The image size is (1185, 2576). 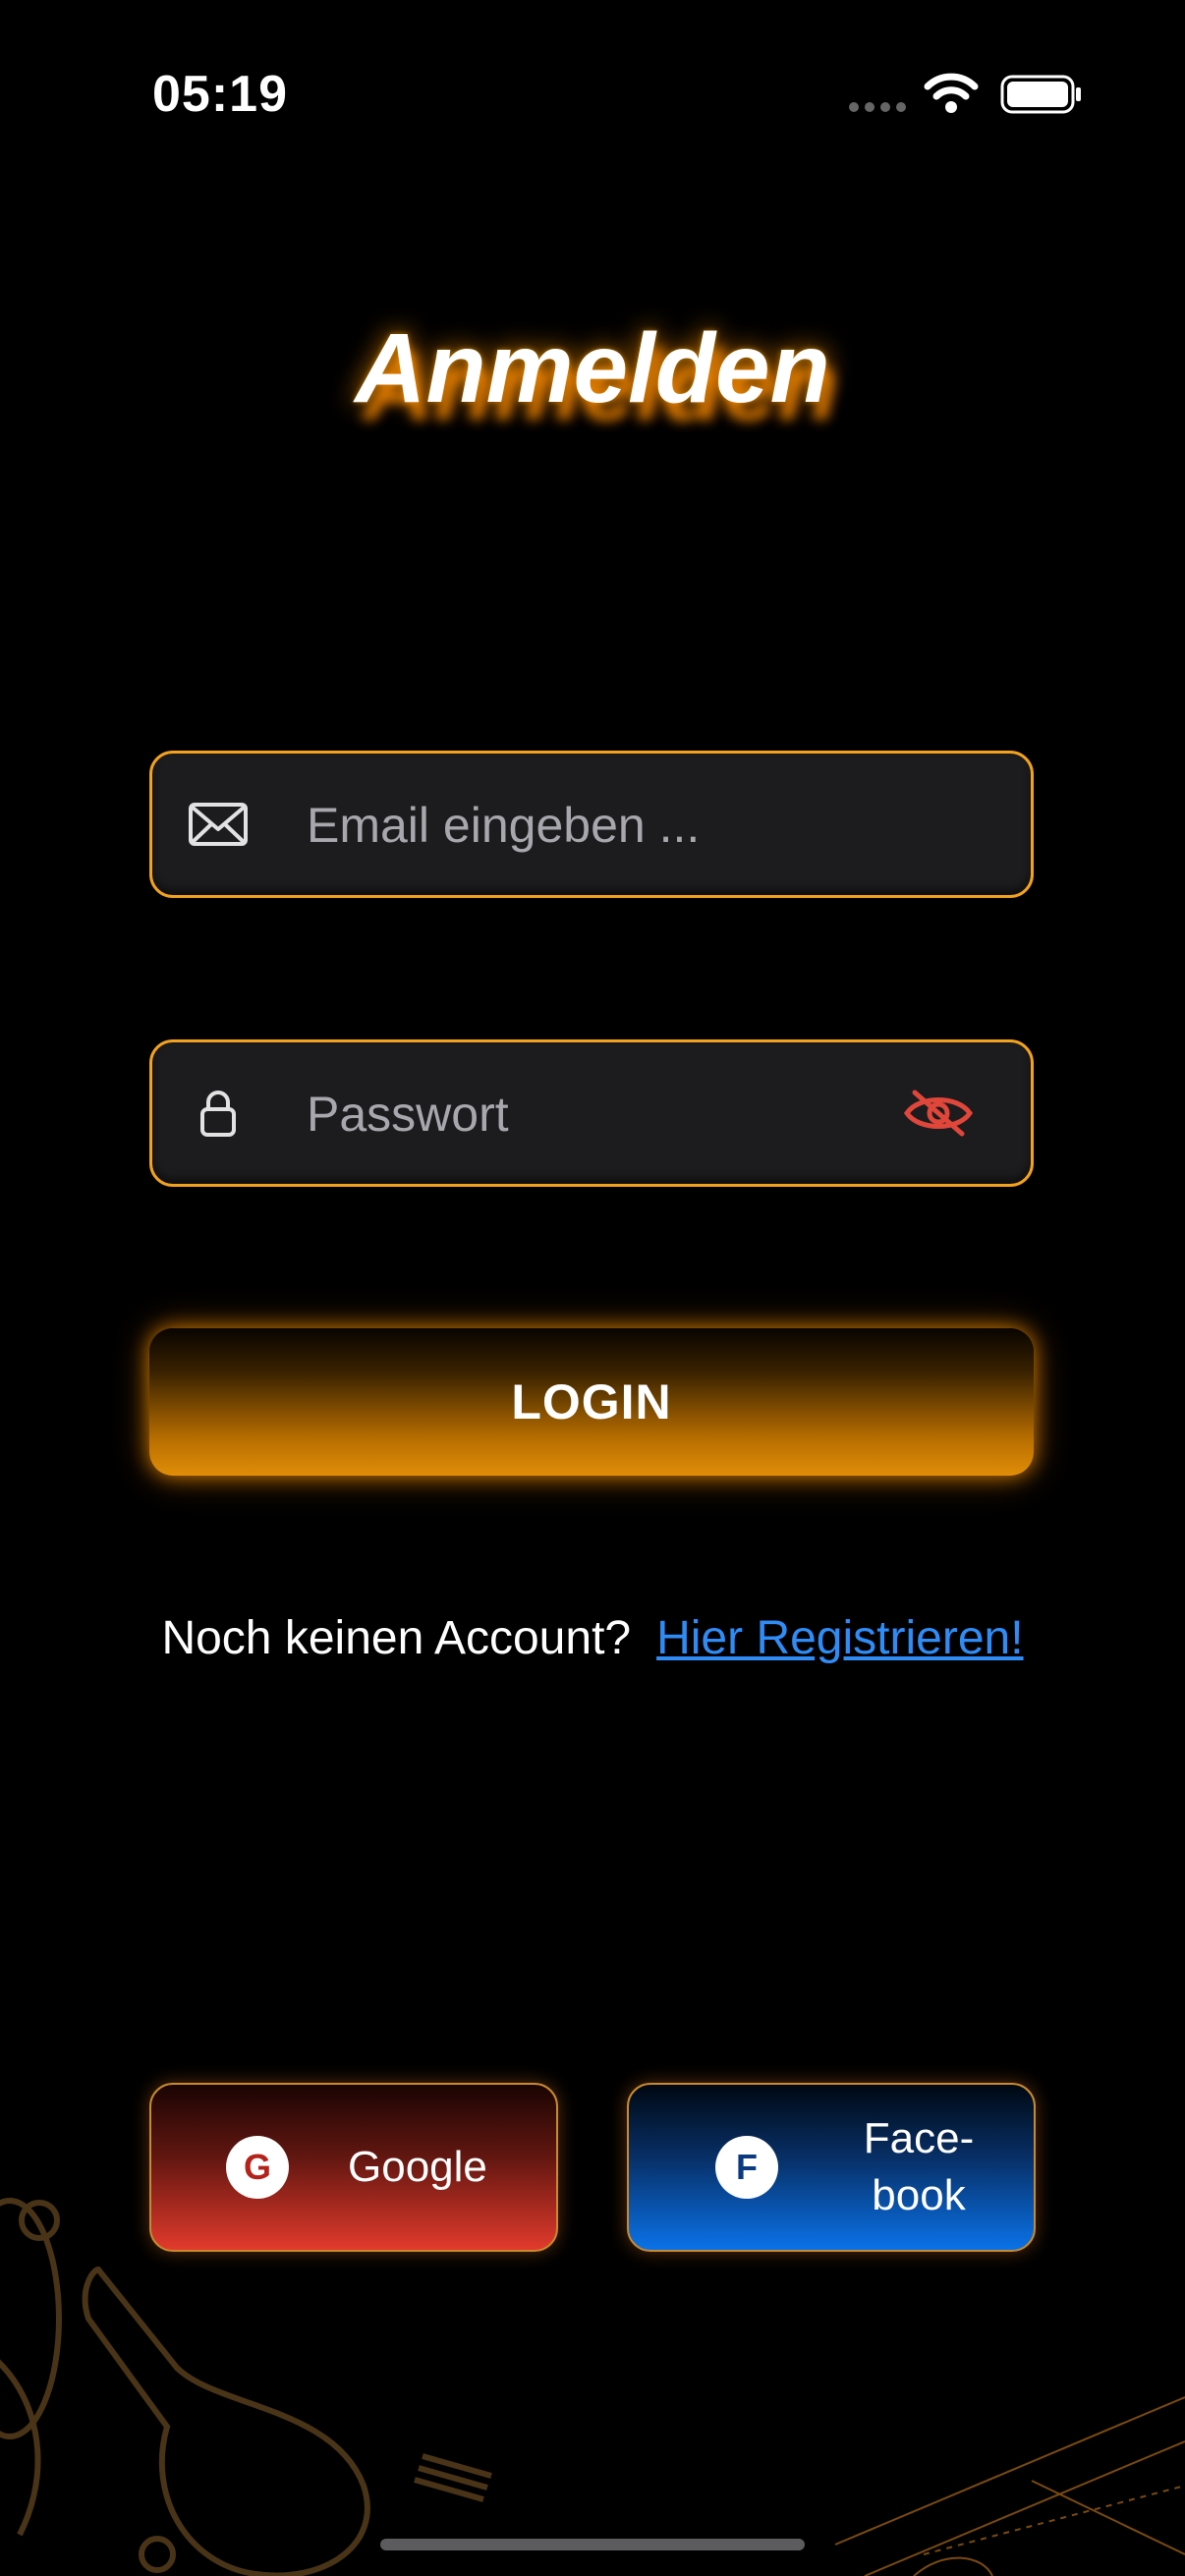 I want to click on home-indicator, so click(x=592, y=2544).